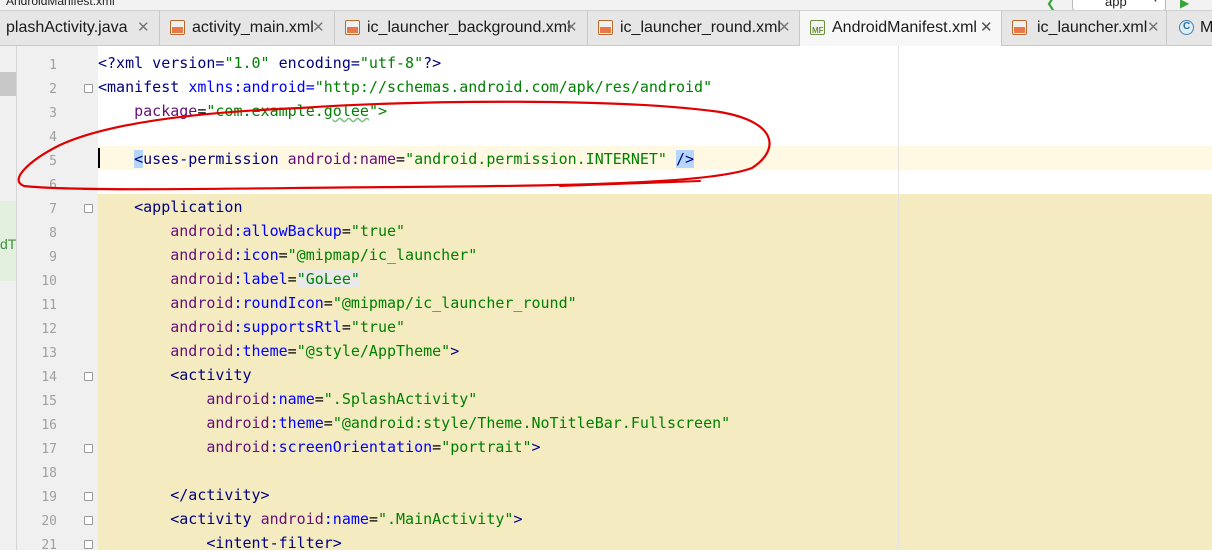  What do you see at coordinates (8, 298) in the screenshot?
I see `project-panel-edge: dT` at bounding box center [8, 298].